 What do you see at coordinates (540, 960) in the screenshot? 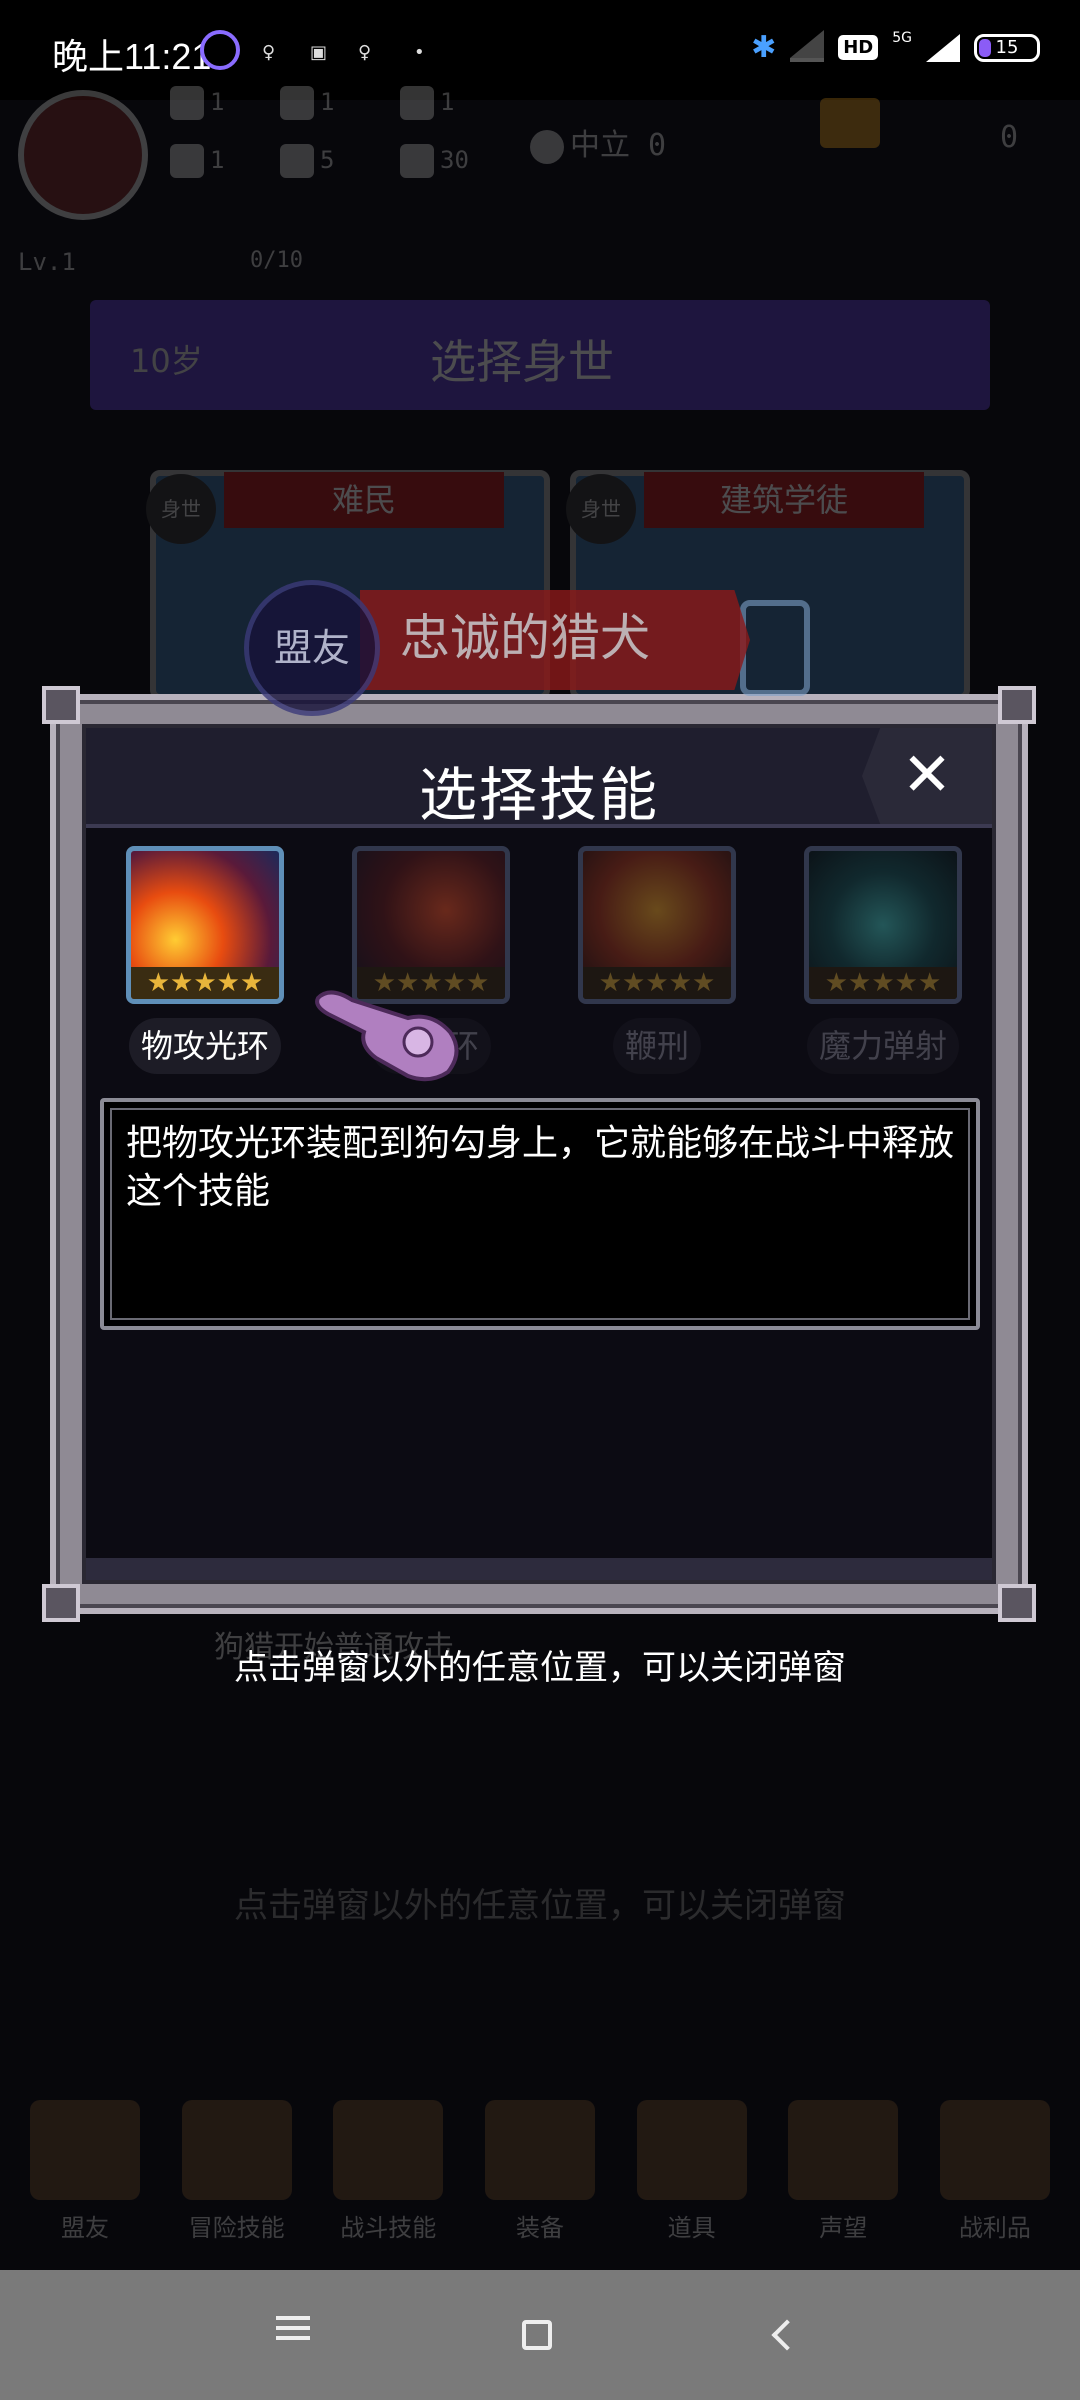
I see `skill-list: ★★★★★ 物攻光环 ★★★★★ 魔光环 ★★★★★ 鞭刑 ★★★★★` at bounding box center [540, 960].